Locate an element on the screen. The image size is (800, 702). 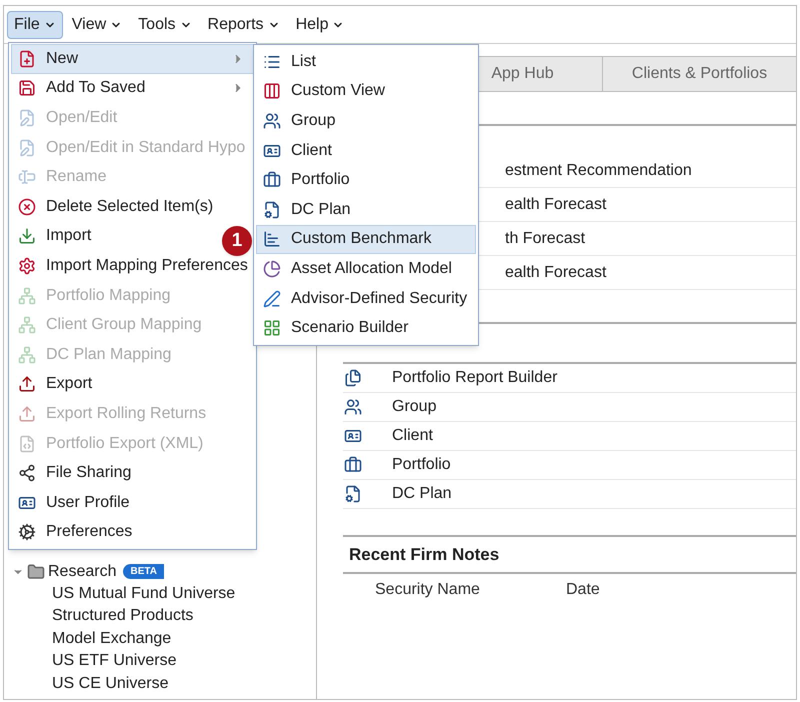
column-header: Date is located at coordinates (583, 590).